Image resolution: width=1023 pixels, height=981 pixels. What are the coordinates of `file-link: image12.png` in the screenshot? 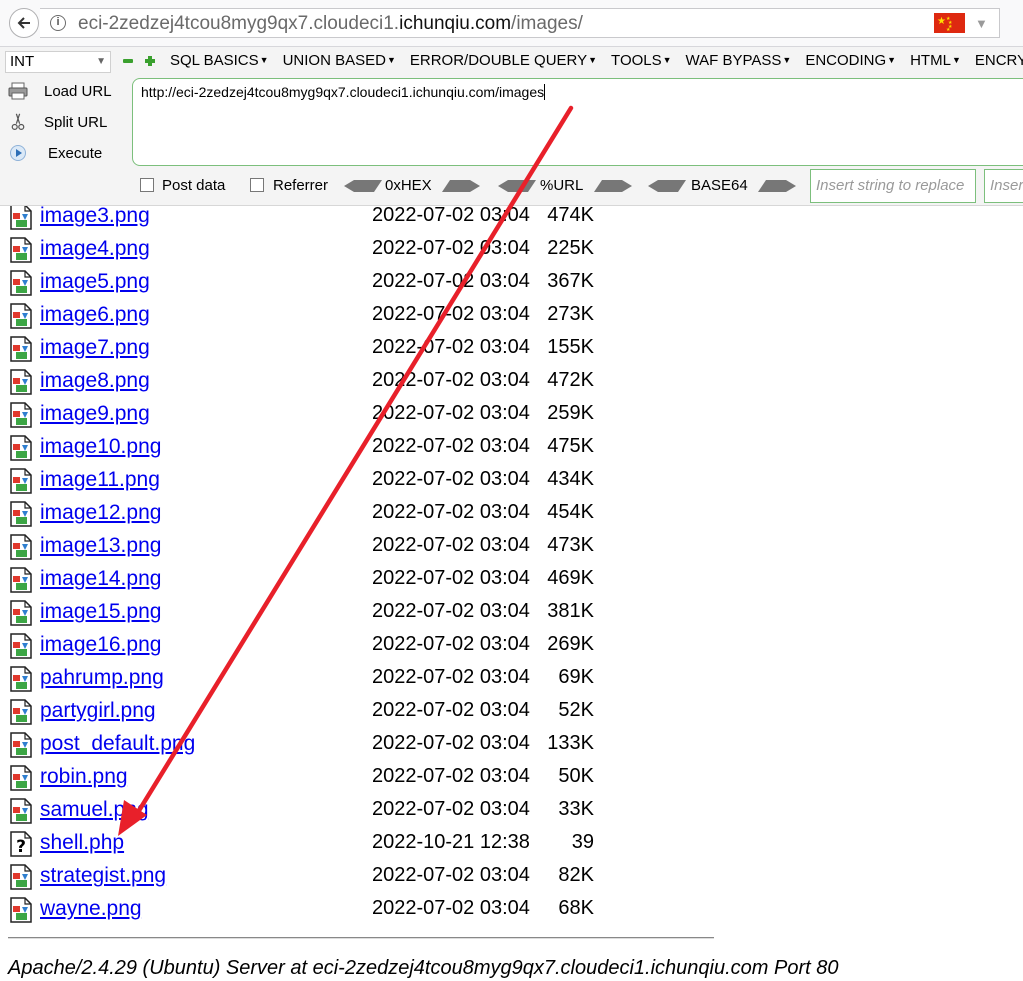 It's located at (100, 513).